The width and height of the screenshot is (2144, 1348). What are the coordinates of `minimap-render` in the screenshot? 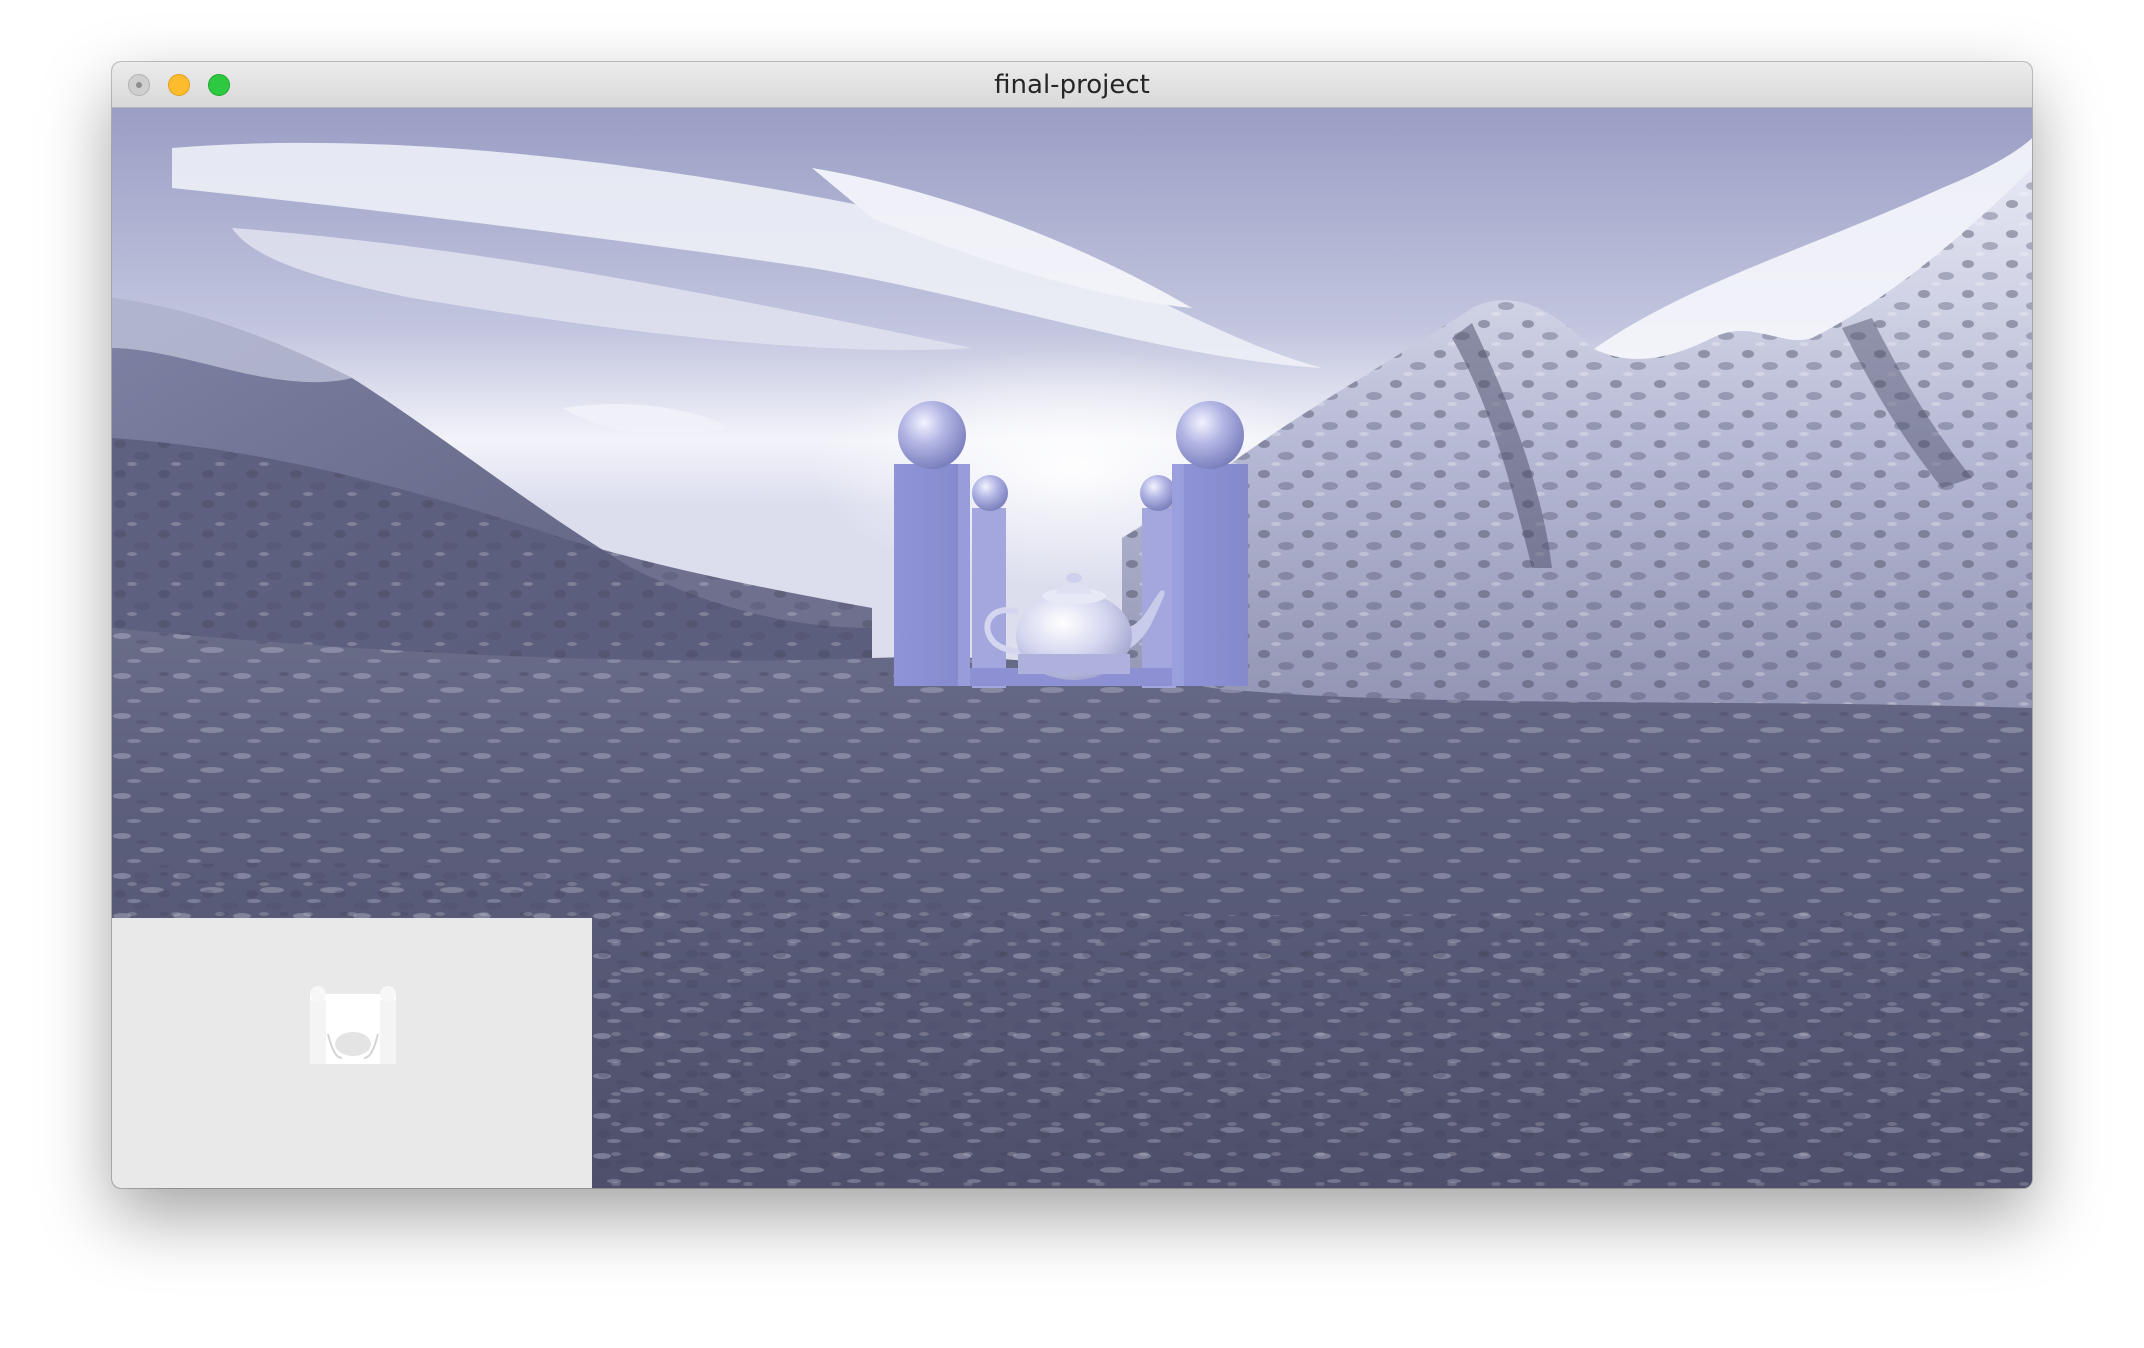 It's located at (353, 1025).